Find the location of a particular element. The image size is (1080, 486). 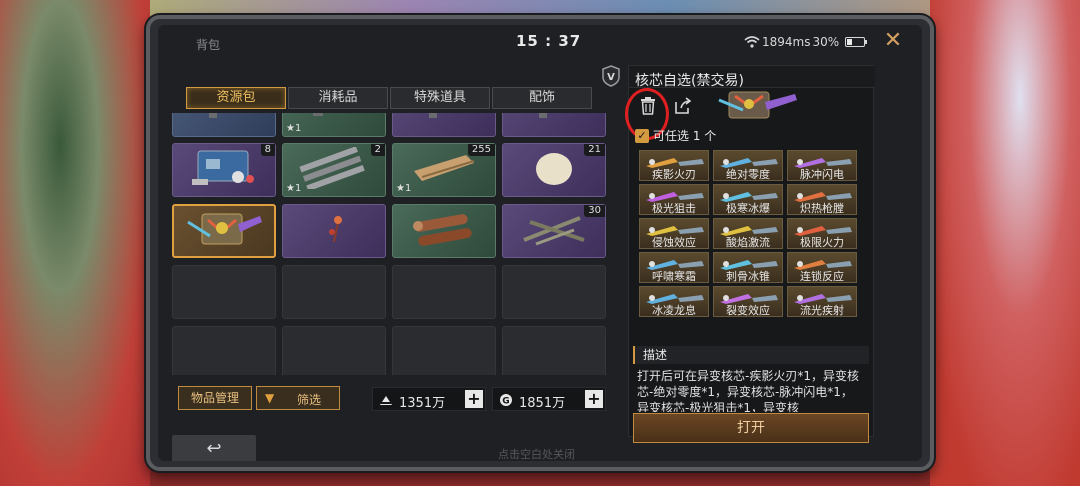

item-slot: 8 is located at coordinates (224, 170).